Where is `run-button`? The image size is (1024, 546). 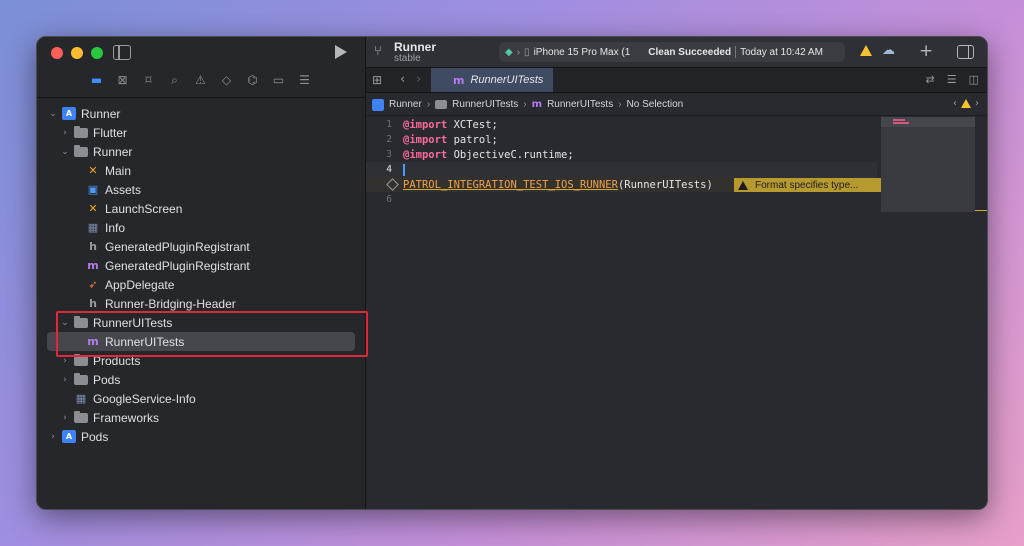 run-button is located at coordinates (341, 52).